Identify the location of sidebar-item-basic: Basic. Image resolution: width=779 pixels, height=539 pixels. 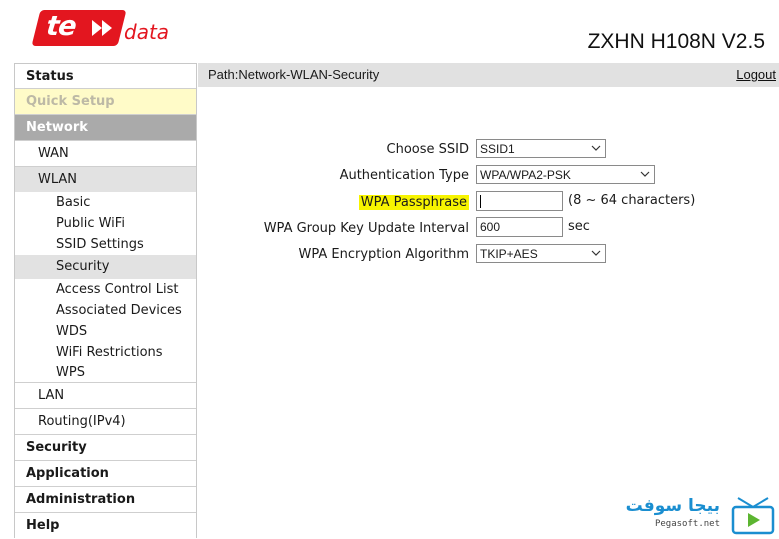
(105, 202).